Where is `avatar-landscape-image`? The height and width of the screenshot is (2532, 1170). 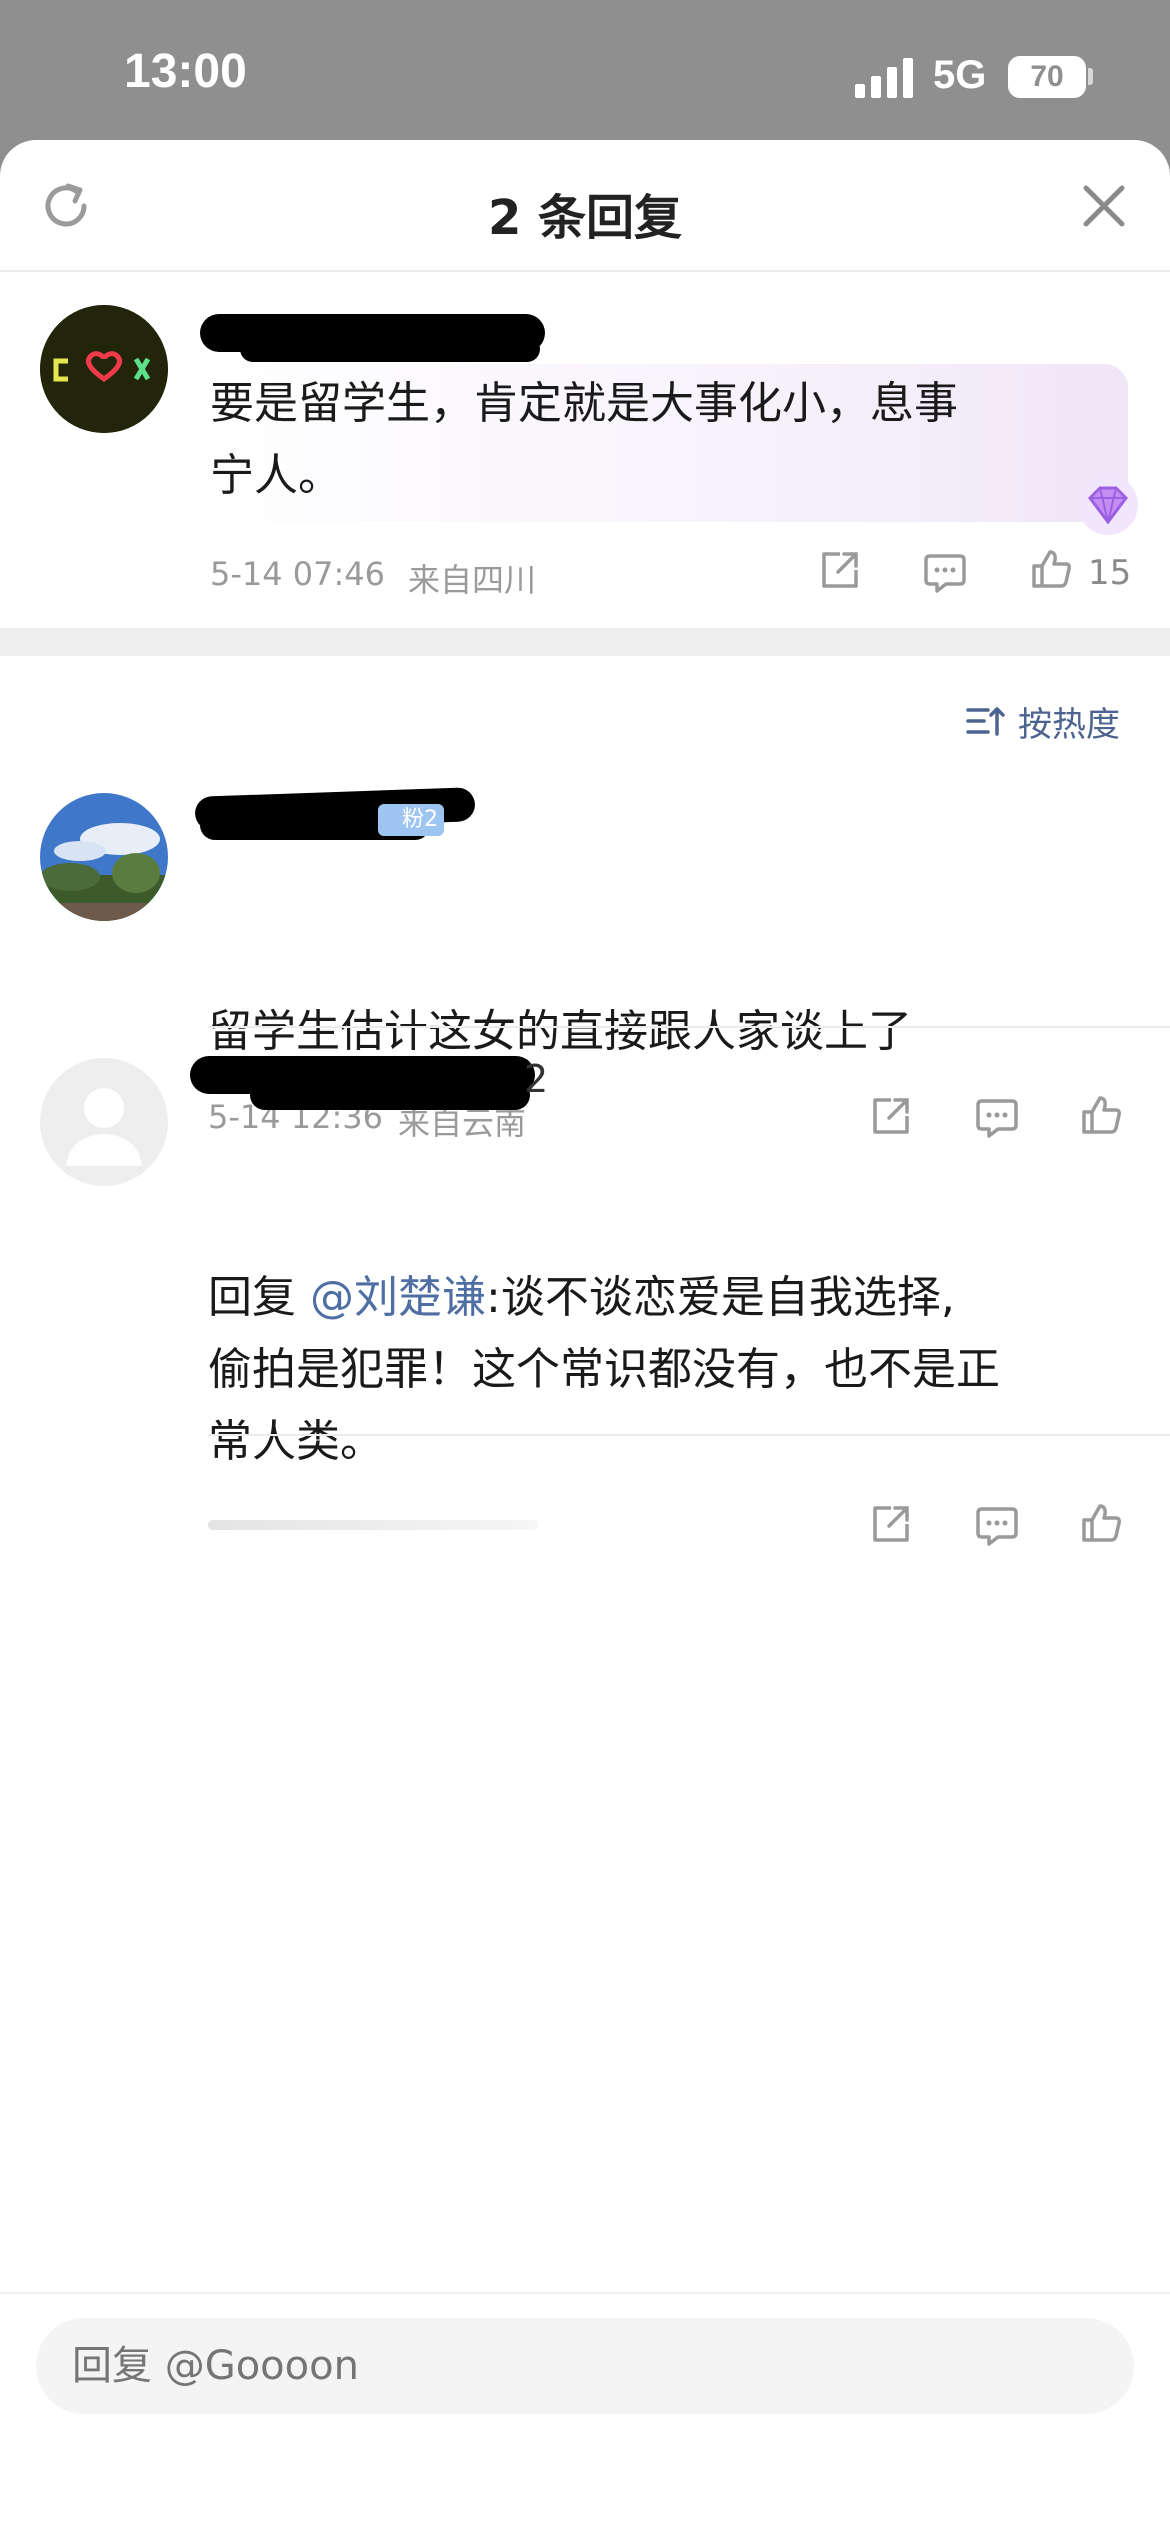
avatar-landscape-image is located at coordinates (104, 857).